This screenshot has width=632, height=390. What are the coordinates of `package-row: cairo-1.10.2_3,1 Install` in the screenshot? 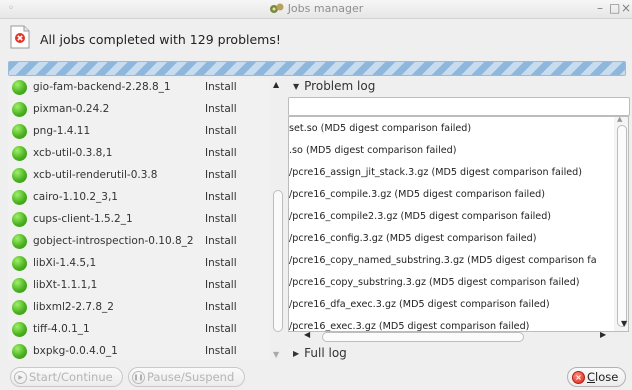 It's located at (139, 197).